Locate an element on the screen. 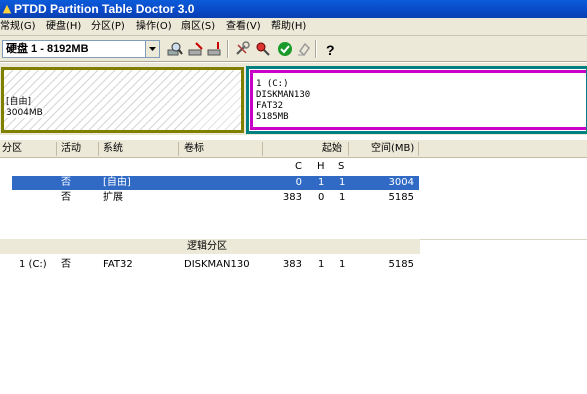  hatch-pattern is located at coordinates (122, 100).